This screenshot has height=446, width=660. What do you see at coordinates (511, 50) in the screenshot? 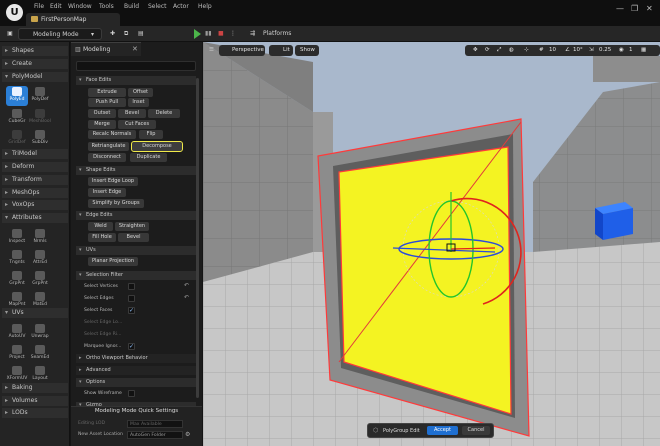
I see `world-space-icon: ◍` at bounding box center [511, 50].